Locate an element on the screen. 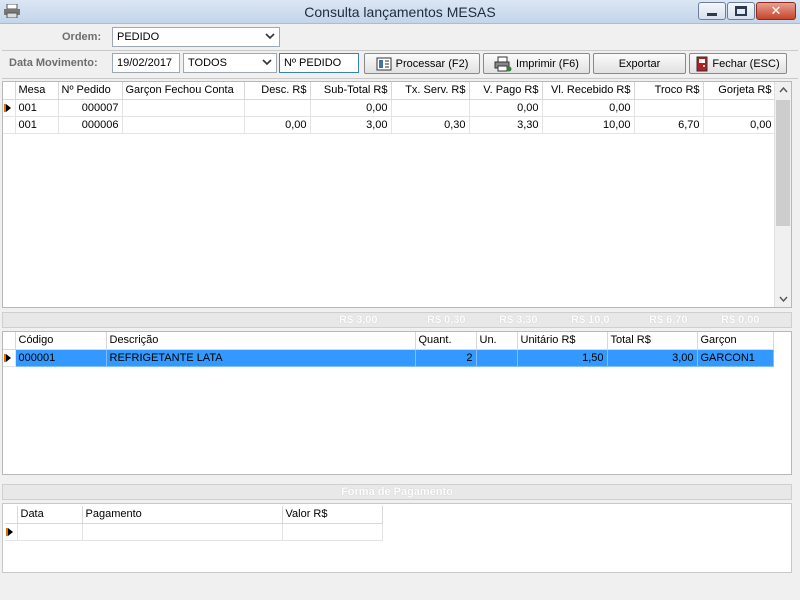 The image size is (800, 600). cell-tx-serv is located at coordinates (430, 108).